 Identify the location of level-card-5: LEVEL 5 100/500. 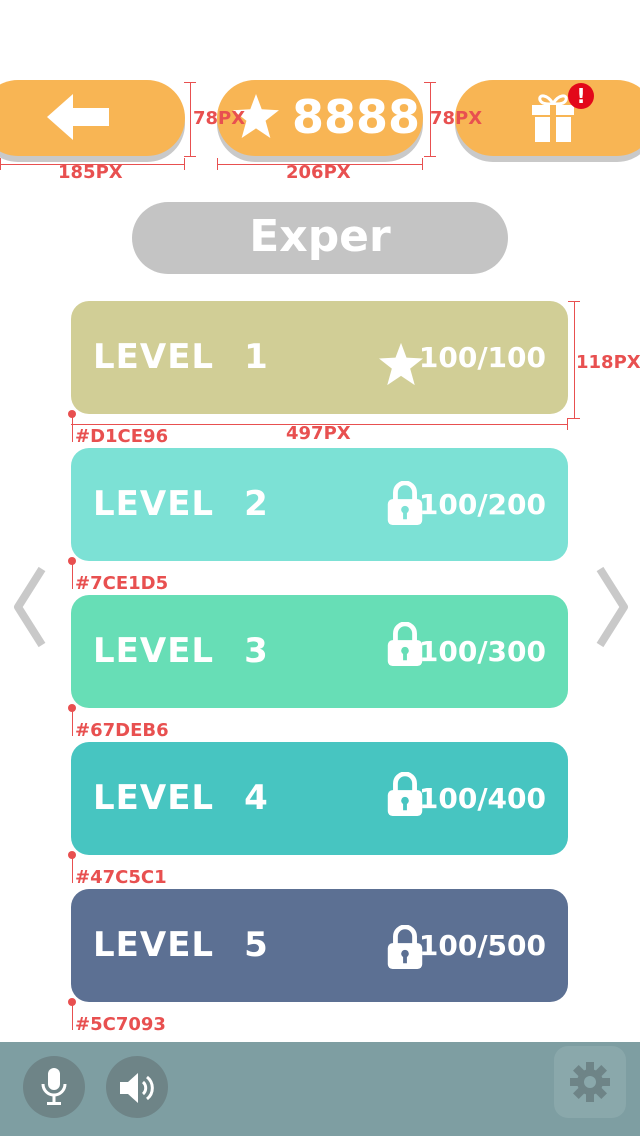
(319, 945).